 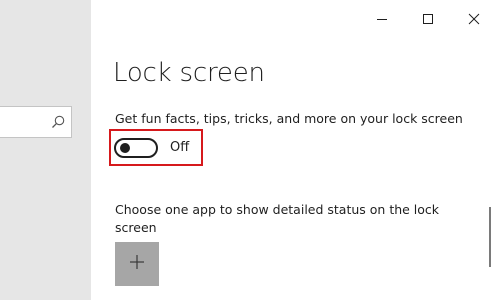 I want to click on add-app-button, so click(x=137, y=264).